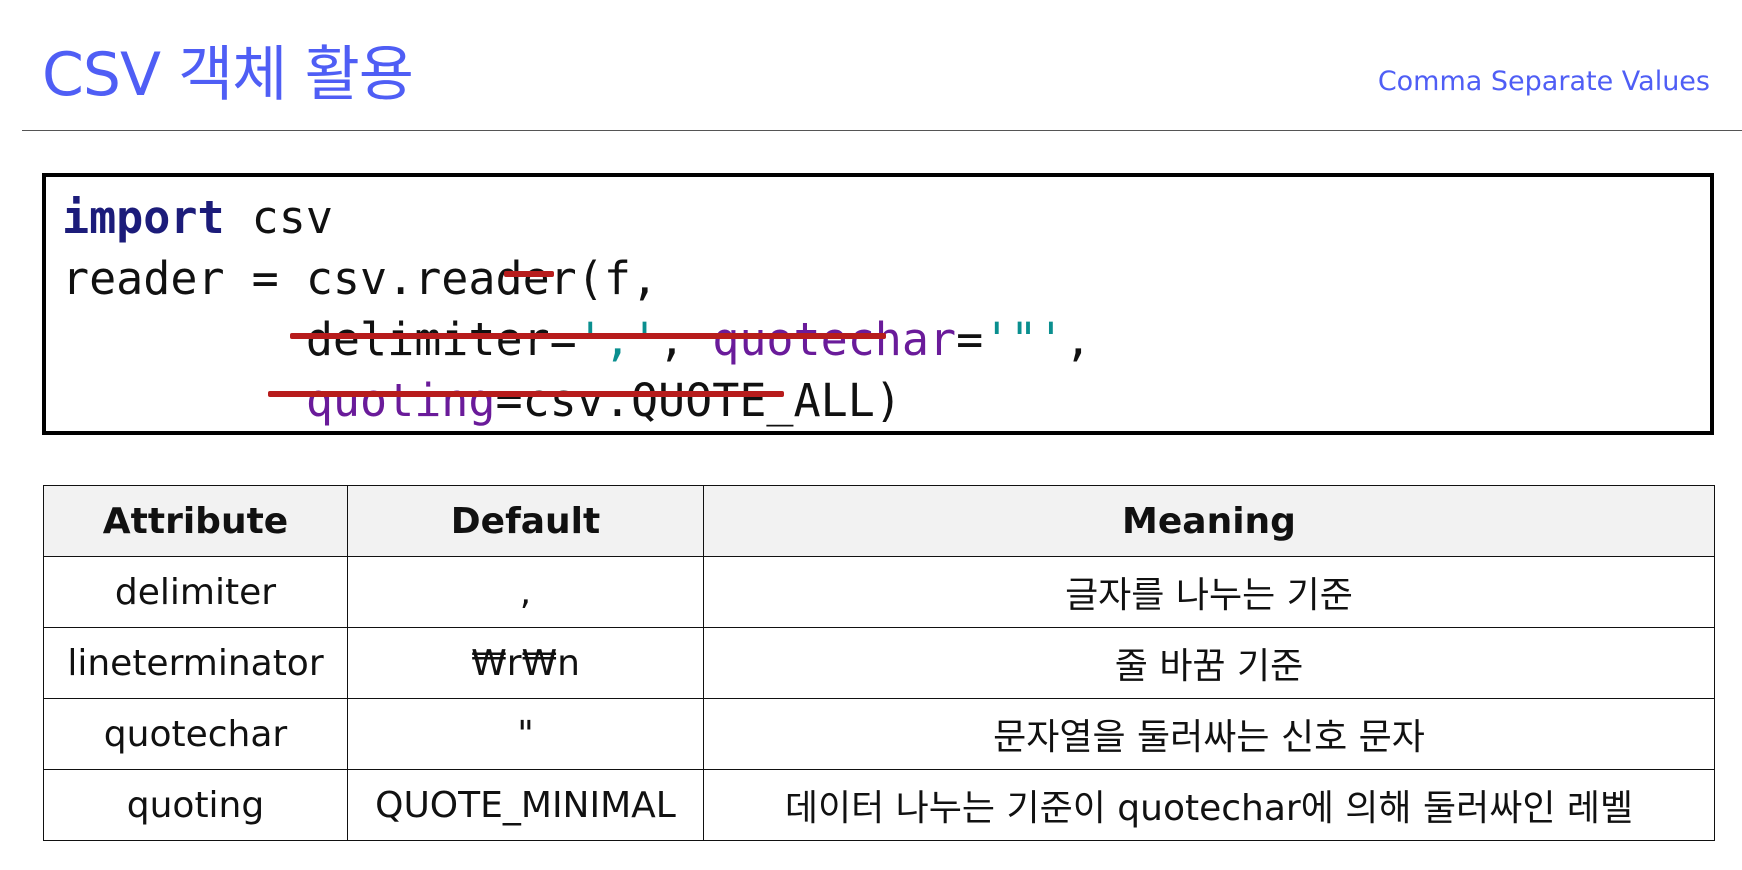 The image size is (1742, 870). What do you see at coordinates (441, 339) in the screenshot?
I see `code-delimiter-param: delimiter=` at bounding box center [441, 339].